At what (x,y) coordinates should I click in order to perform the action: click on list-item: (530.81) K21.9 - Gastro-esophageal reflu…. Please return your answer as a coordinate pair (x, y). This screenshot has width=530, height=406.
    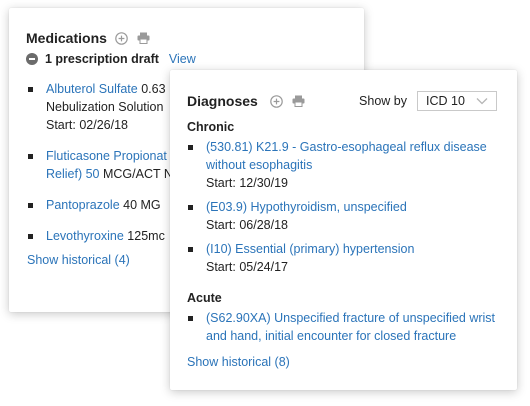
    Looking at the image, I should click on (346, 165).